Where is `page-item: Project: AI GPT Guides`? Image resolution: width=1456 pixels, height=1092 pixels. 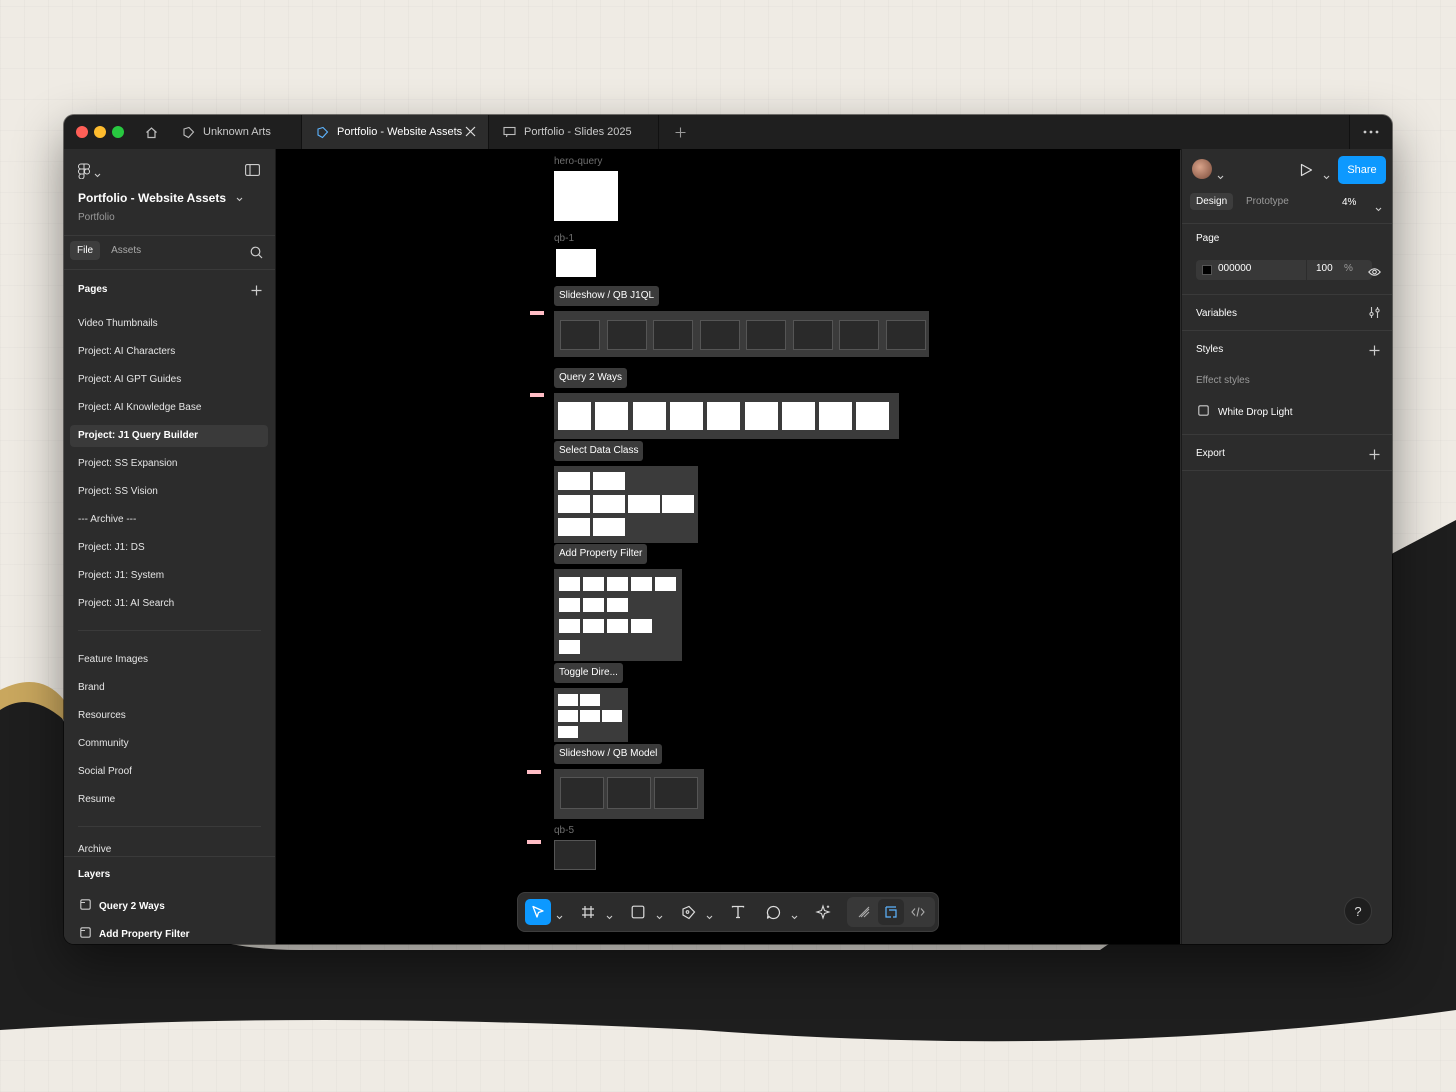 page-item: Project: AI GPT Guides is located at coordinates (169, 380).